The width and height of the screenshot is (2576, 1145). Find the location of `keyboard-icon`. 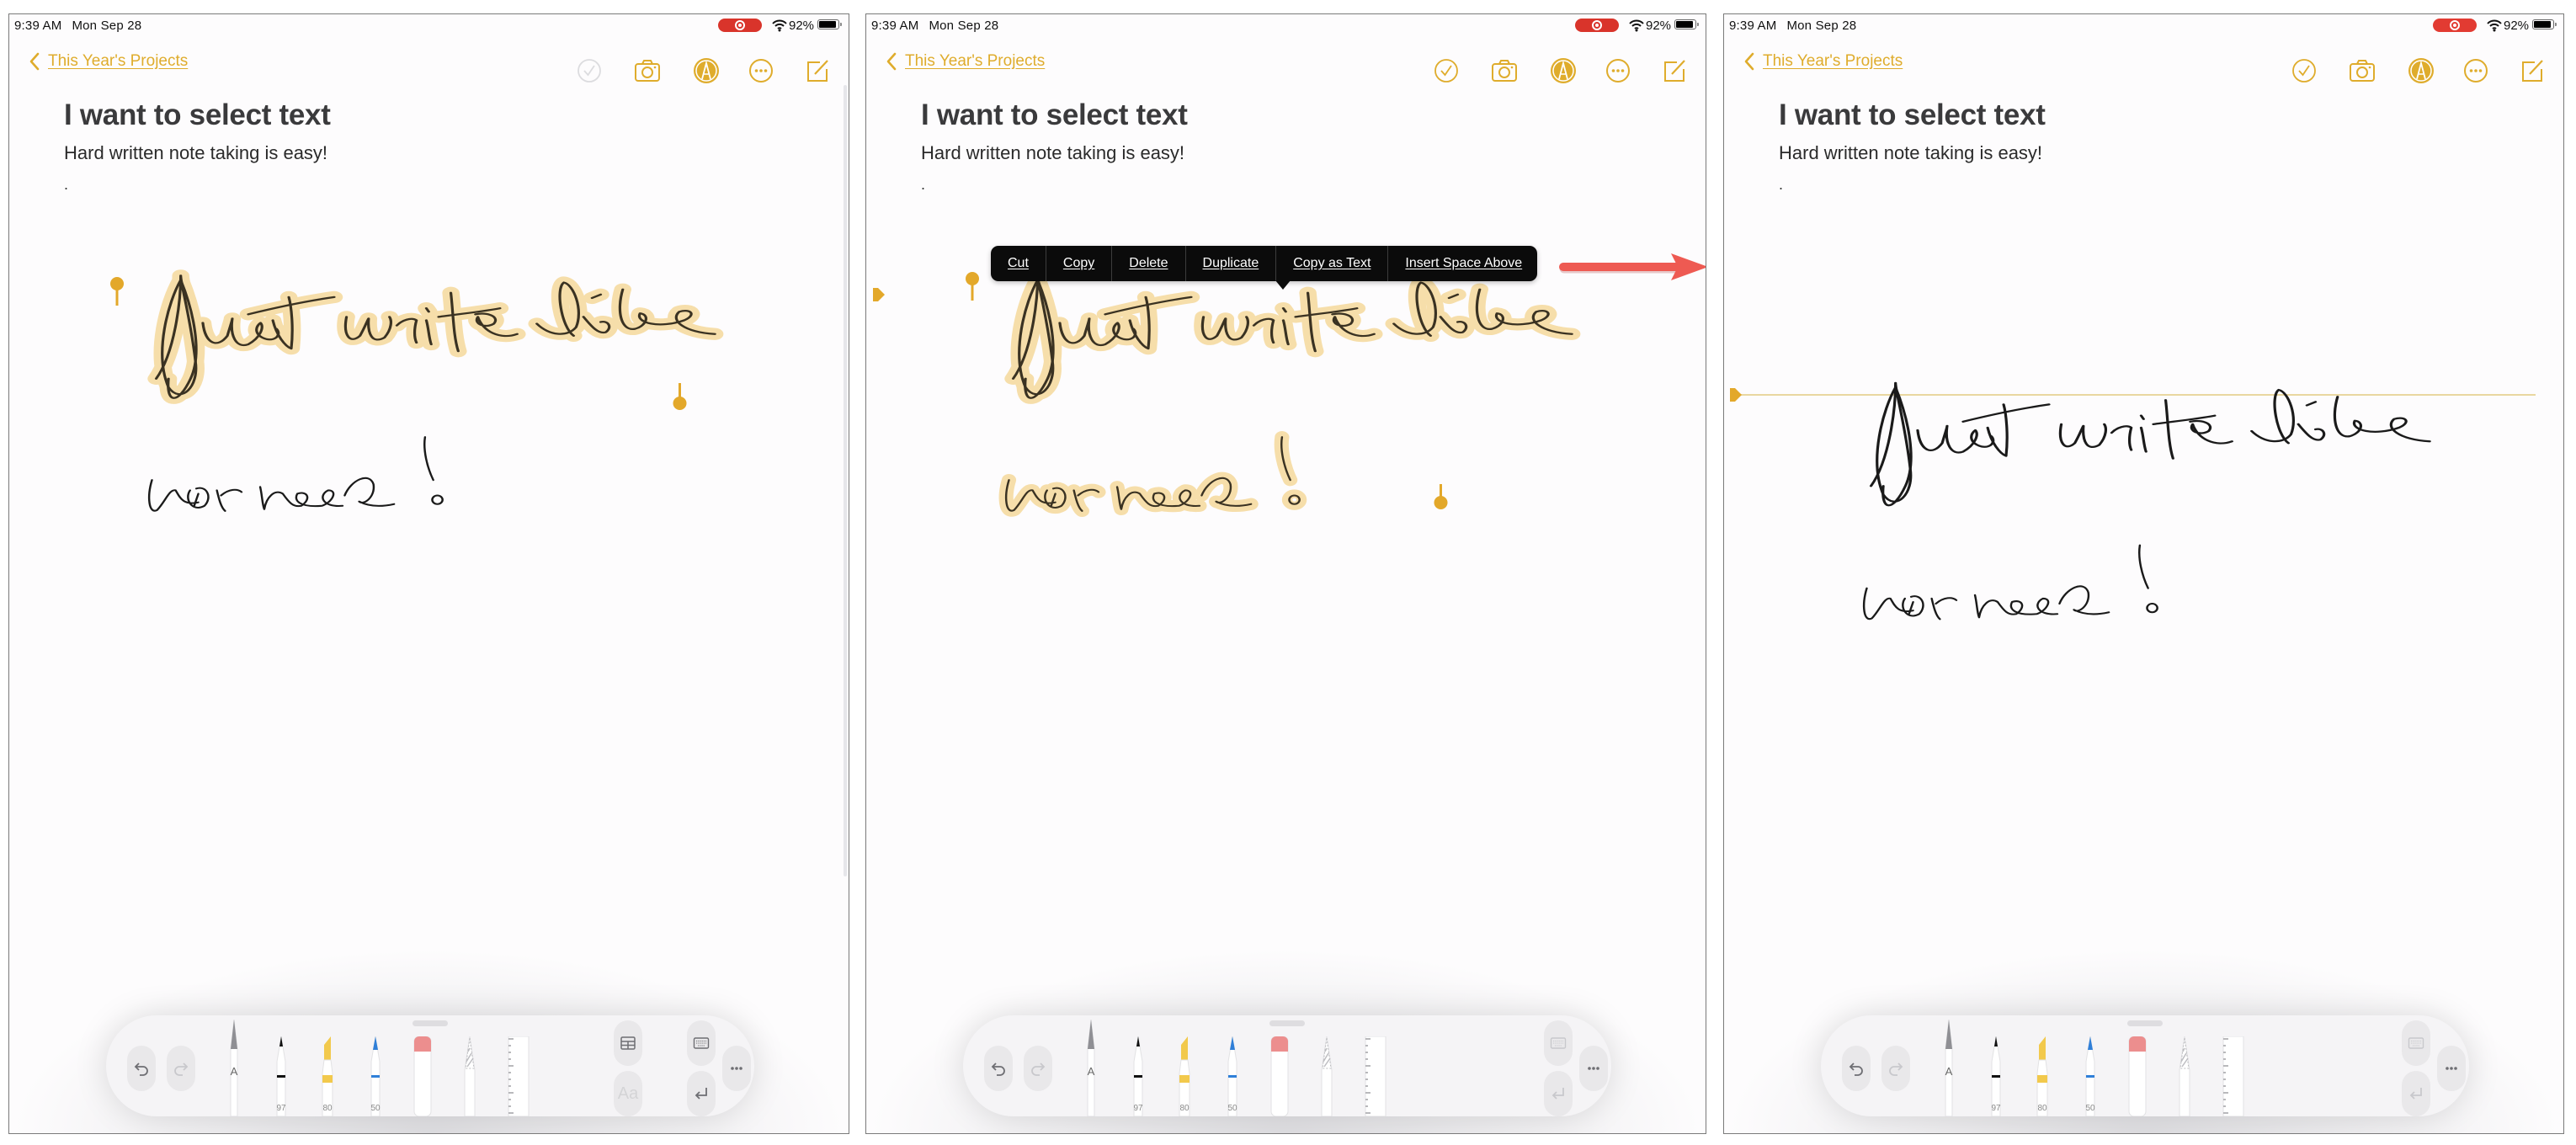

keyboard-icon is located at coordinates (2416, 1043).